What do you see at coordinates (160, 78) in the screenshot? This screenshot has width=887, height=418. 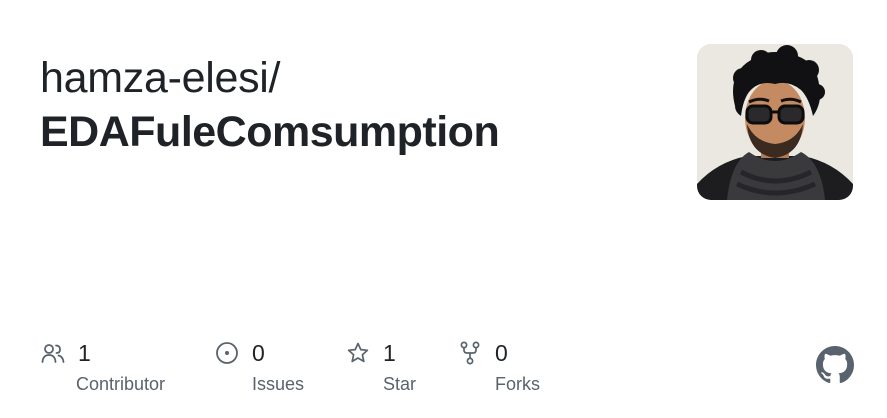 I see `repo-owner: hamza-elesi/` at bounding box center [160, 78].